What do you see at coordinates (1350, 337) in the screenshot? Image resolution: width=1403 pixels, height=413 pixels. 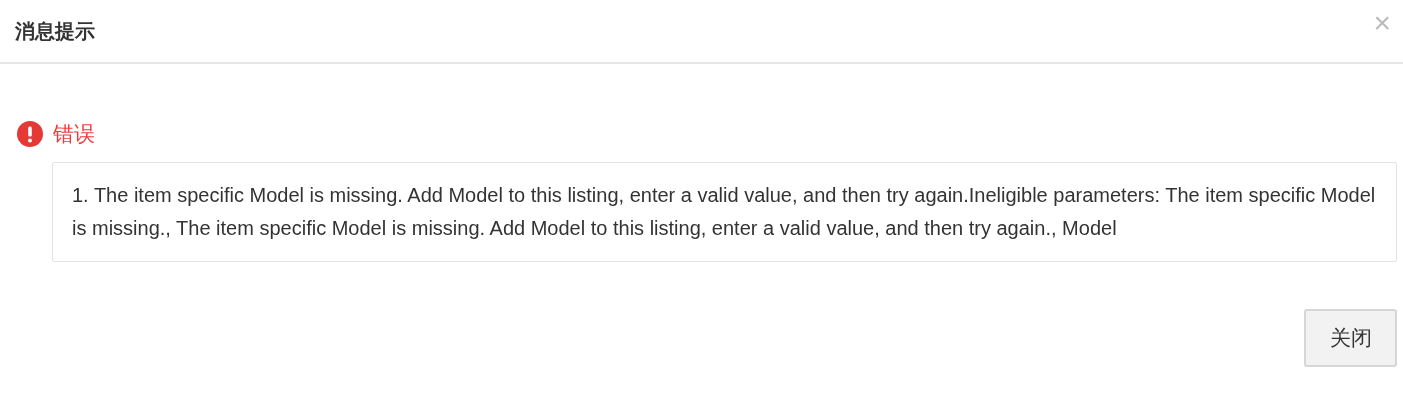 I see `close-dialog-button: 关闭` at bounding box center [1350, 337].